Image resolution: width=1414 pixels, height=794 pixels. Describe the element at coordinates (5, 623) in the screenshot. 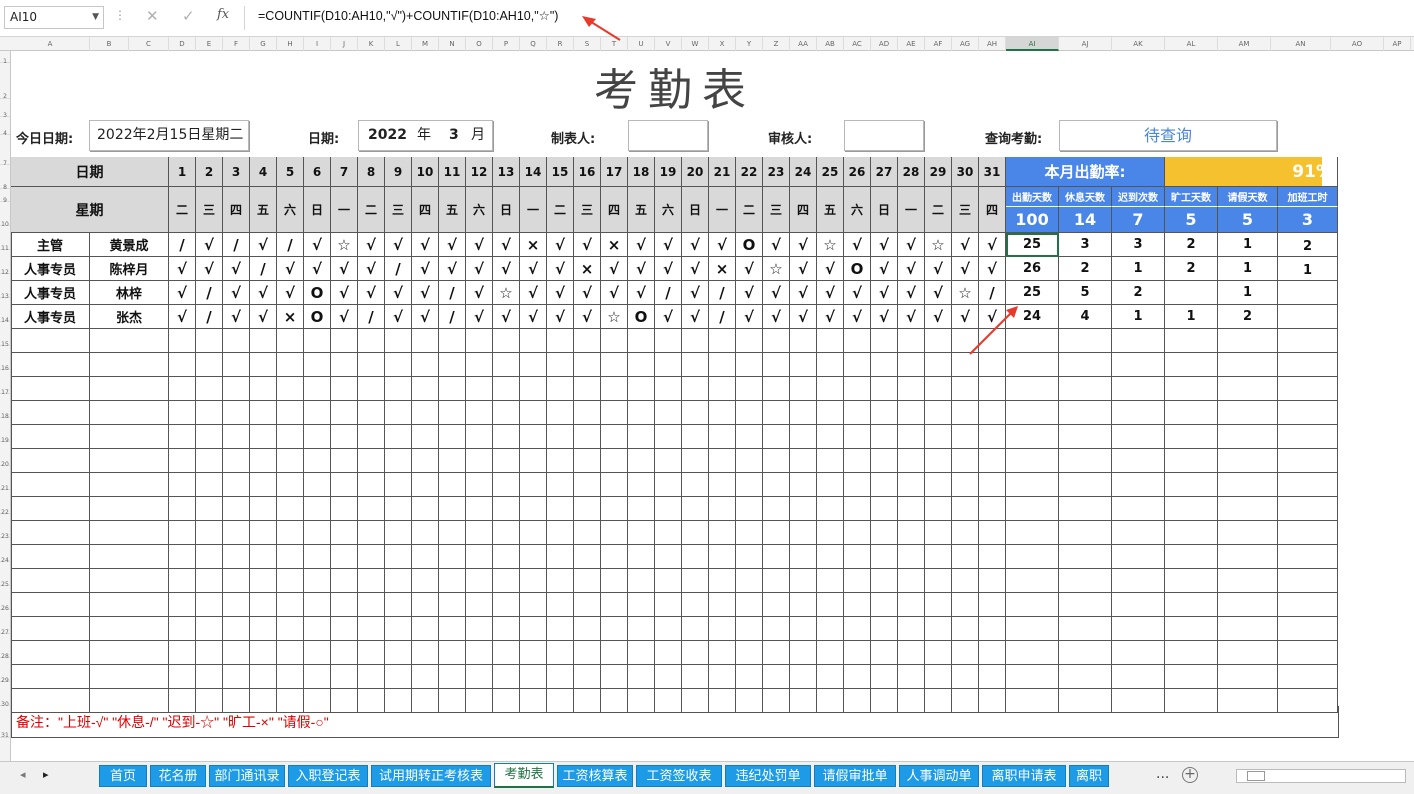

I see `row-number: 27` at that location.